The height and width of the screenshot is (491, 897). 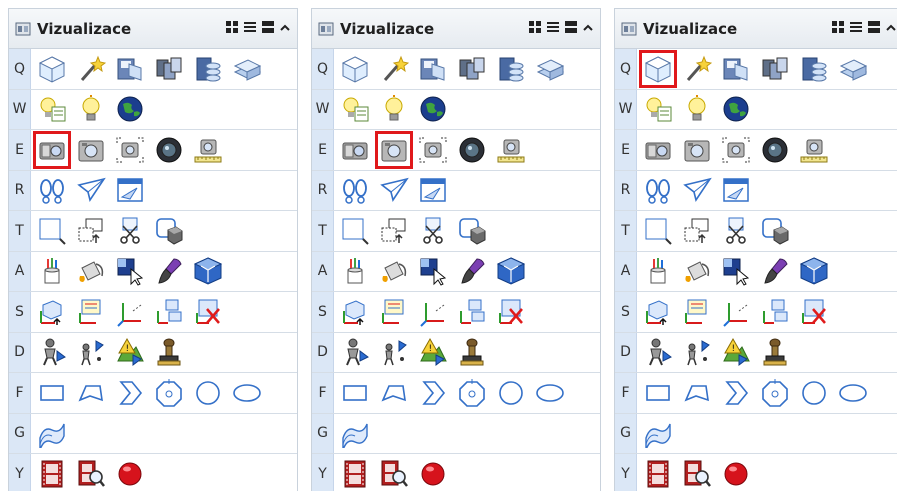 What do you see at coordinates (247, 393) in the screenshot?
I see `ellipse-shape-icon` at bounding box center [247, 393].